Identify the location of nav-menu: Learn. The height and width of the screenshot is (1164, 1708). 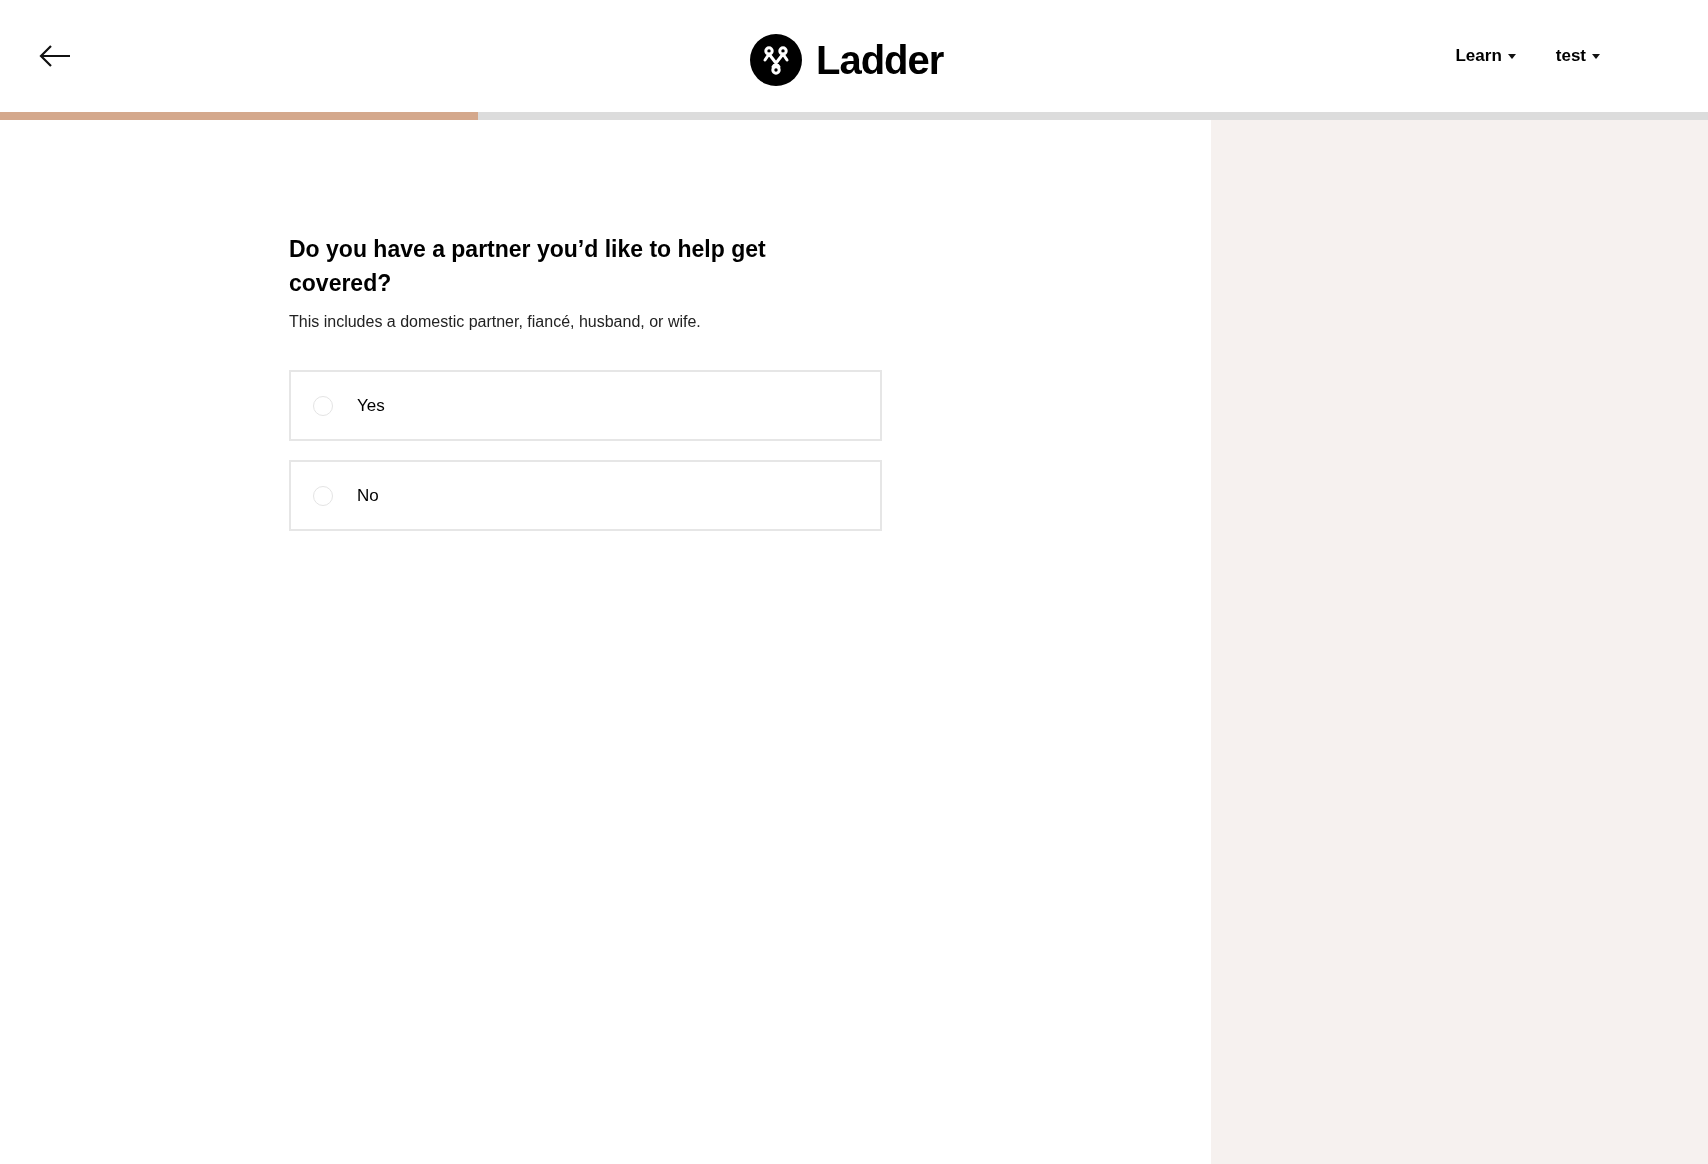
(1485, 56).